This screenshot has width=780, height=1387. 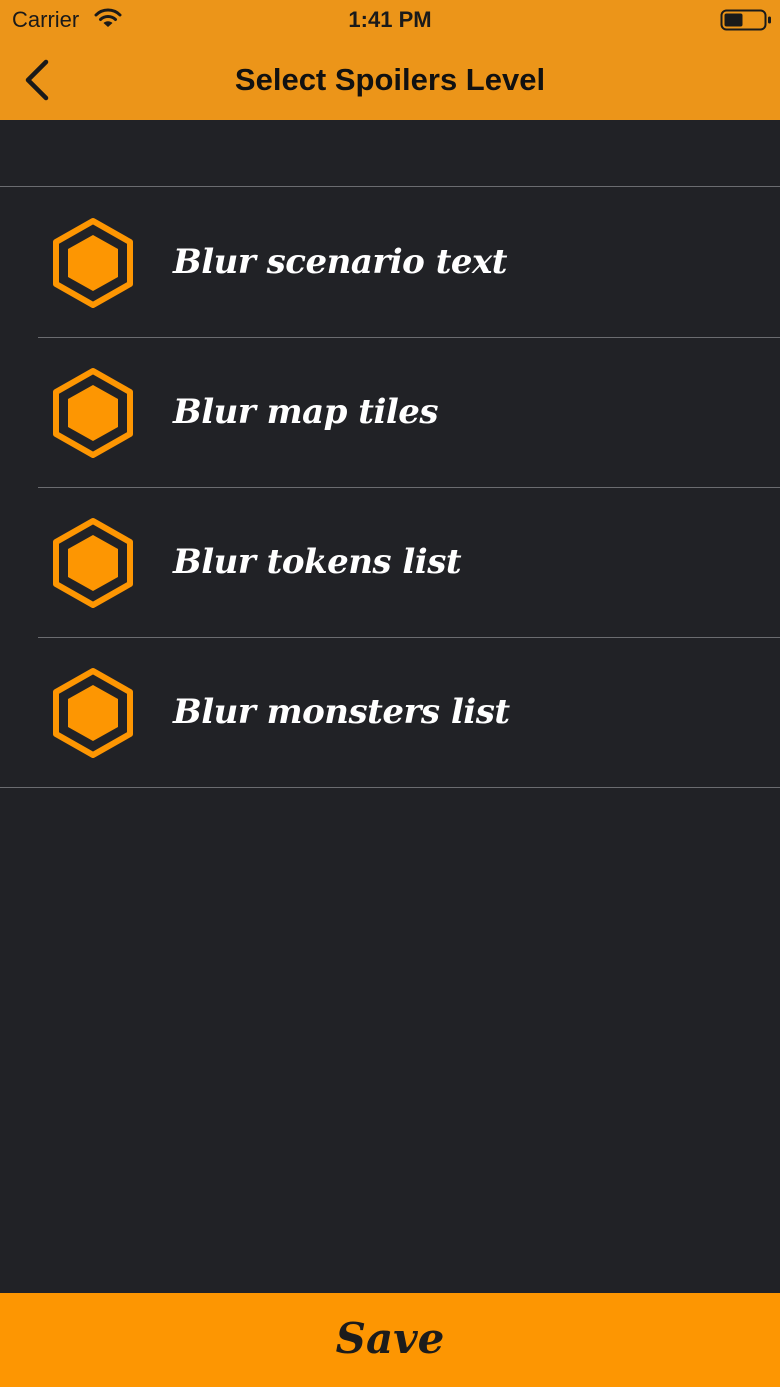 What do you see at coordinates (317, 562) in the screenshot?
I see `option-label: Blur tokens list` at bounding box center [317, 562].